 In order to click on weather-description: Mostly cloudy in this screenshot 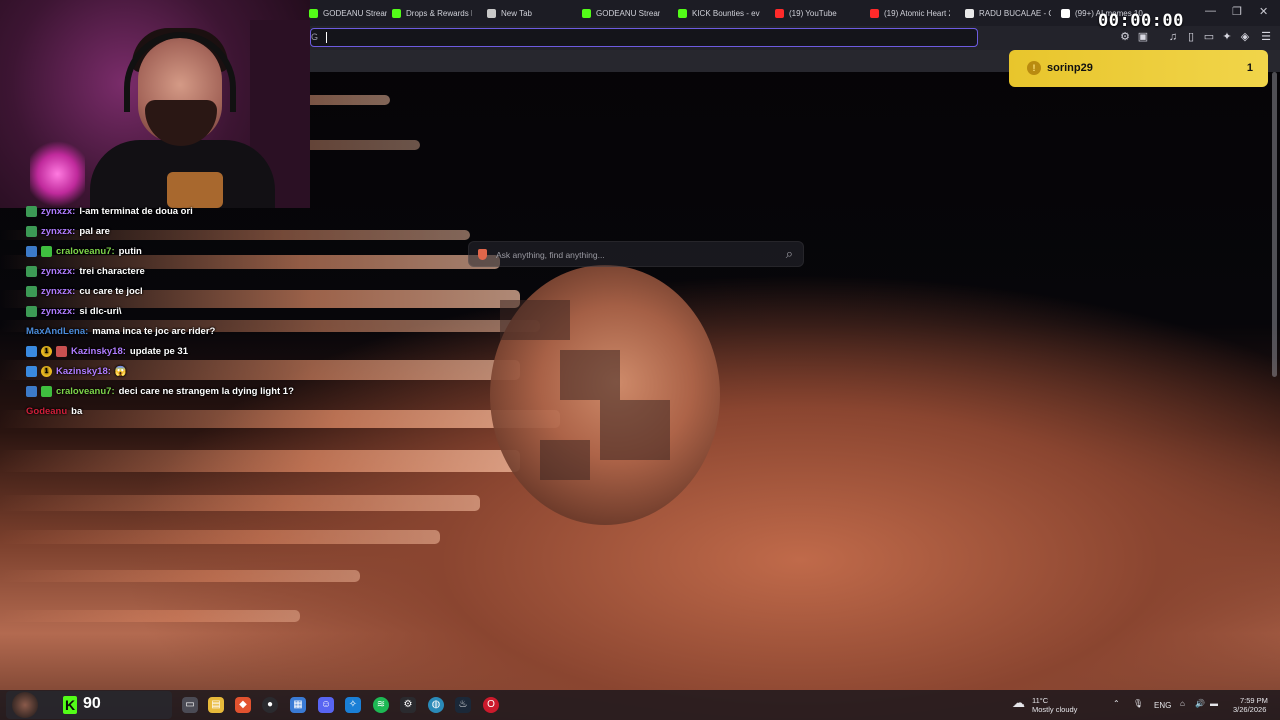, I will do `click(1055, 709)`.